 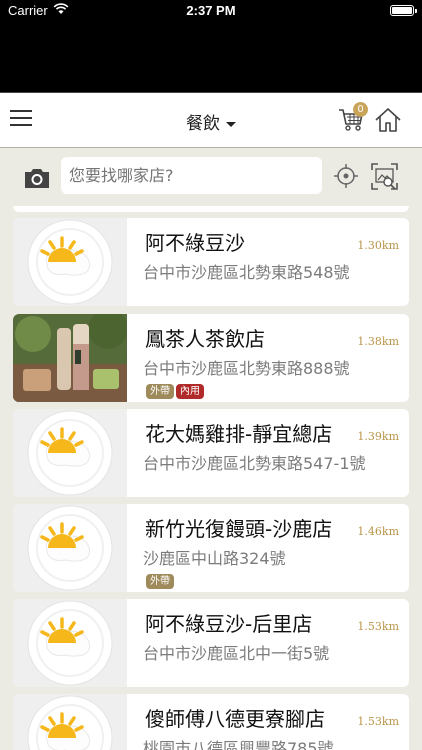 I want to click on store-name: 阿不綠豆沙-后里店, so click(x=229, y=624).